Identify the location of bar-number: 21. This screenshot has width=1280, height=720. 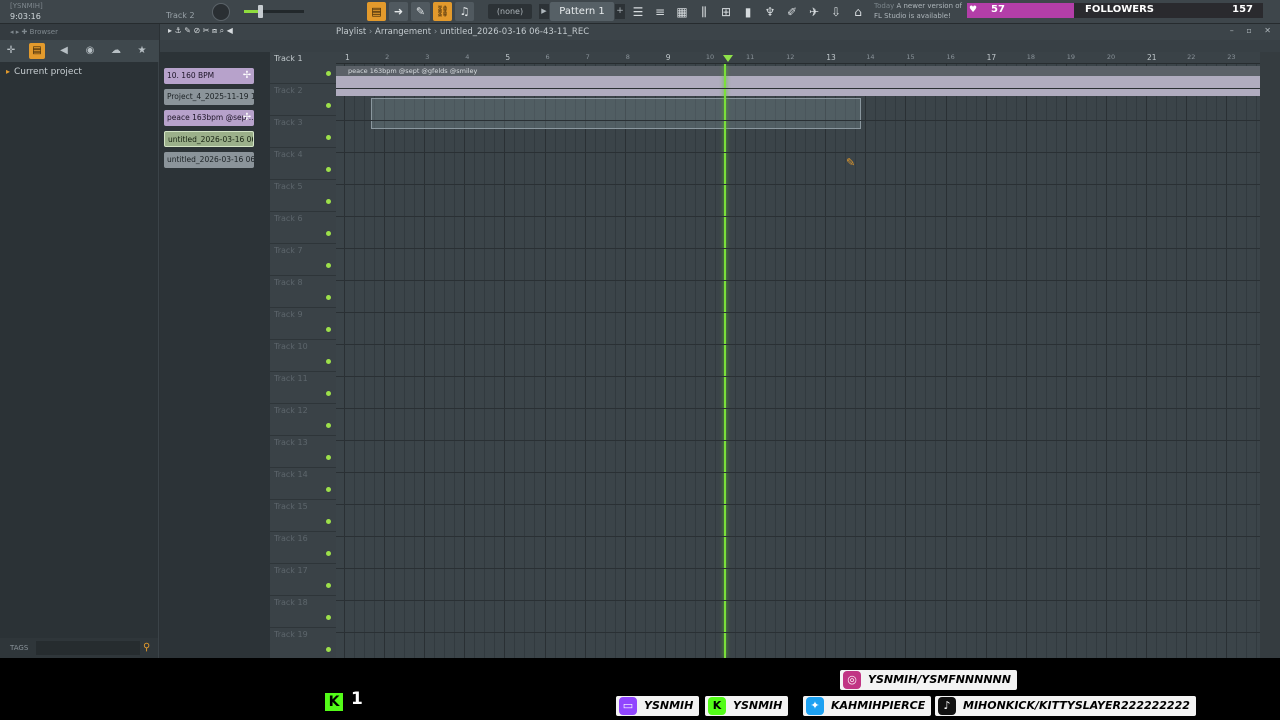
(1152, 57).